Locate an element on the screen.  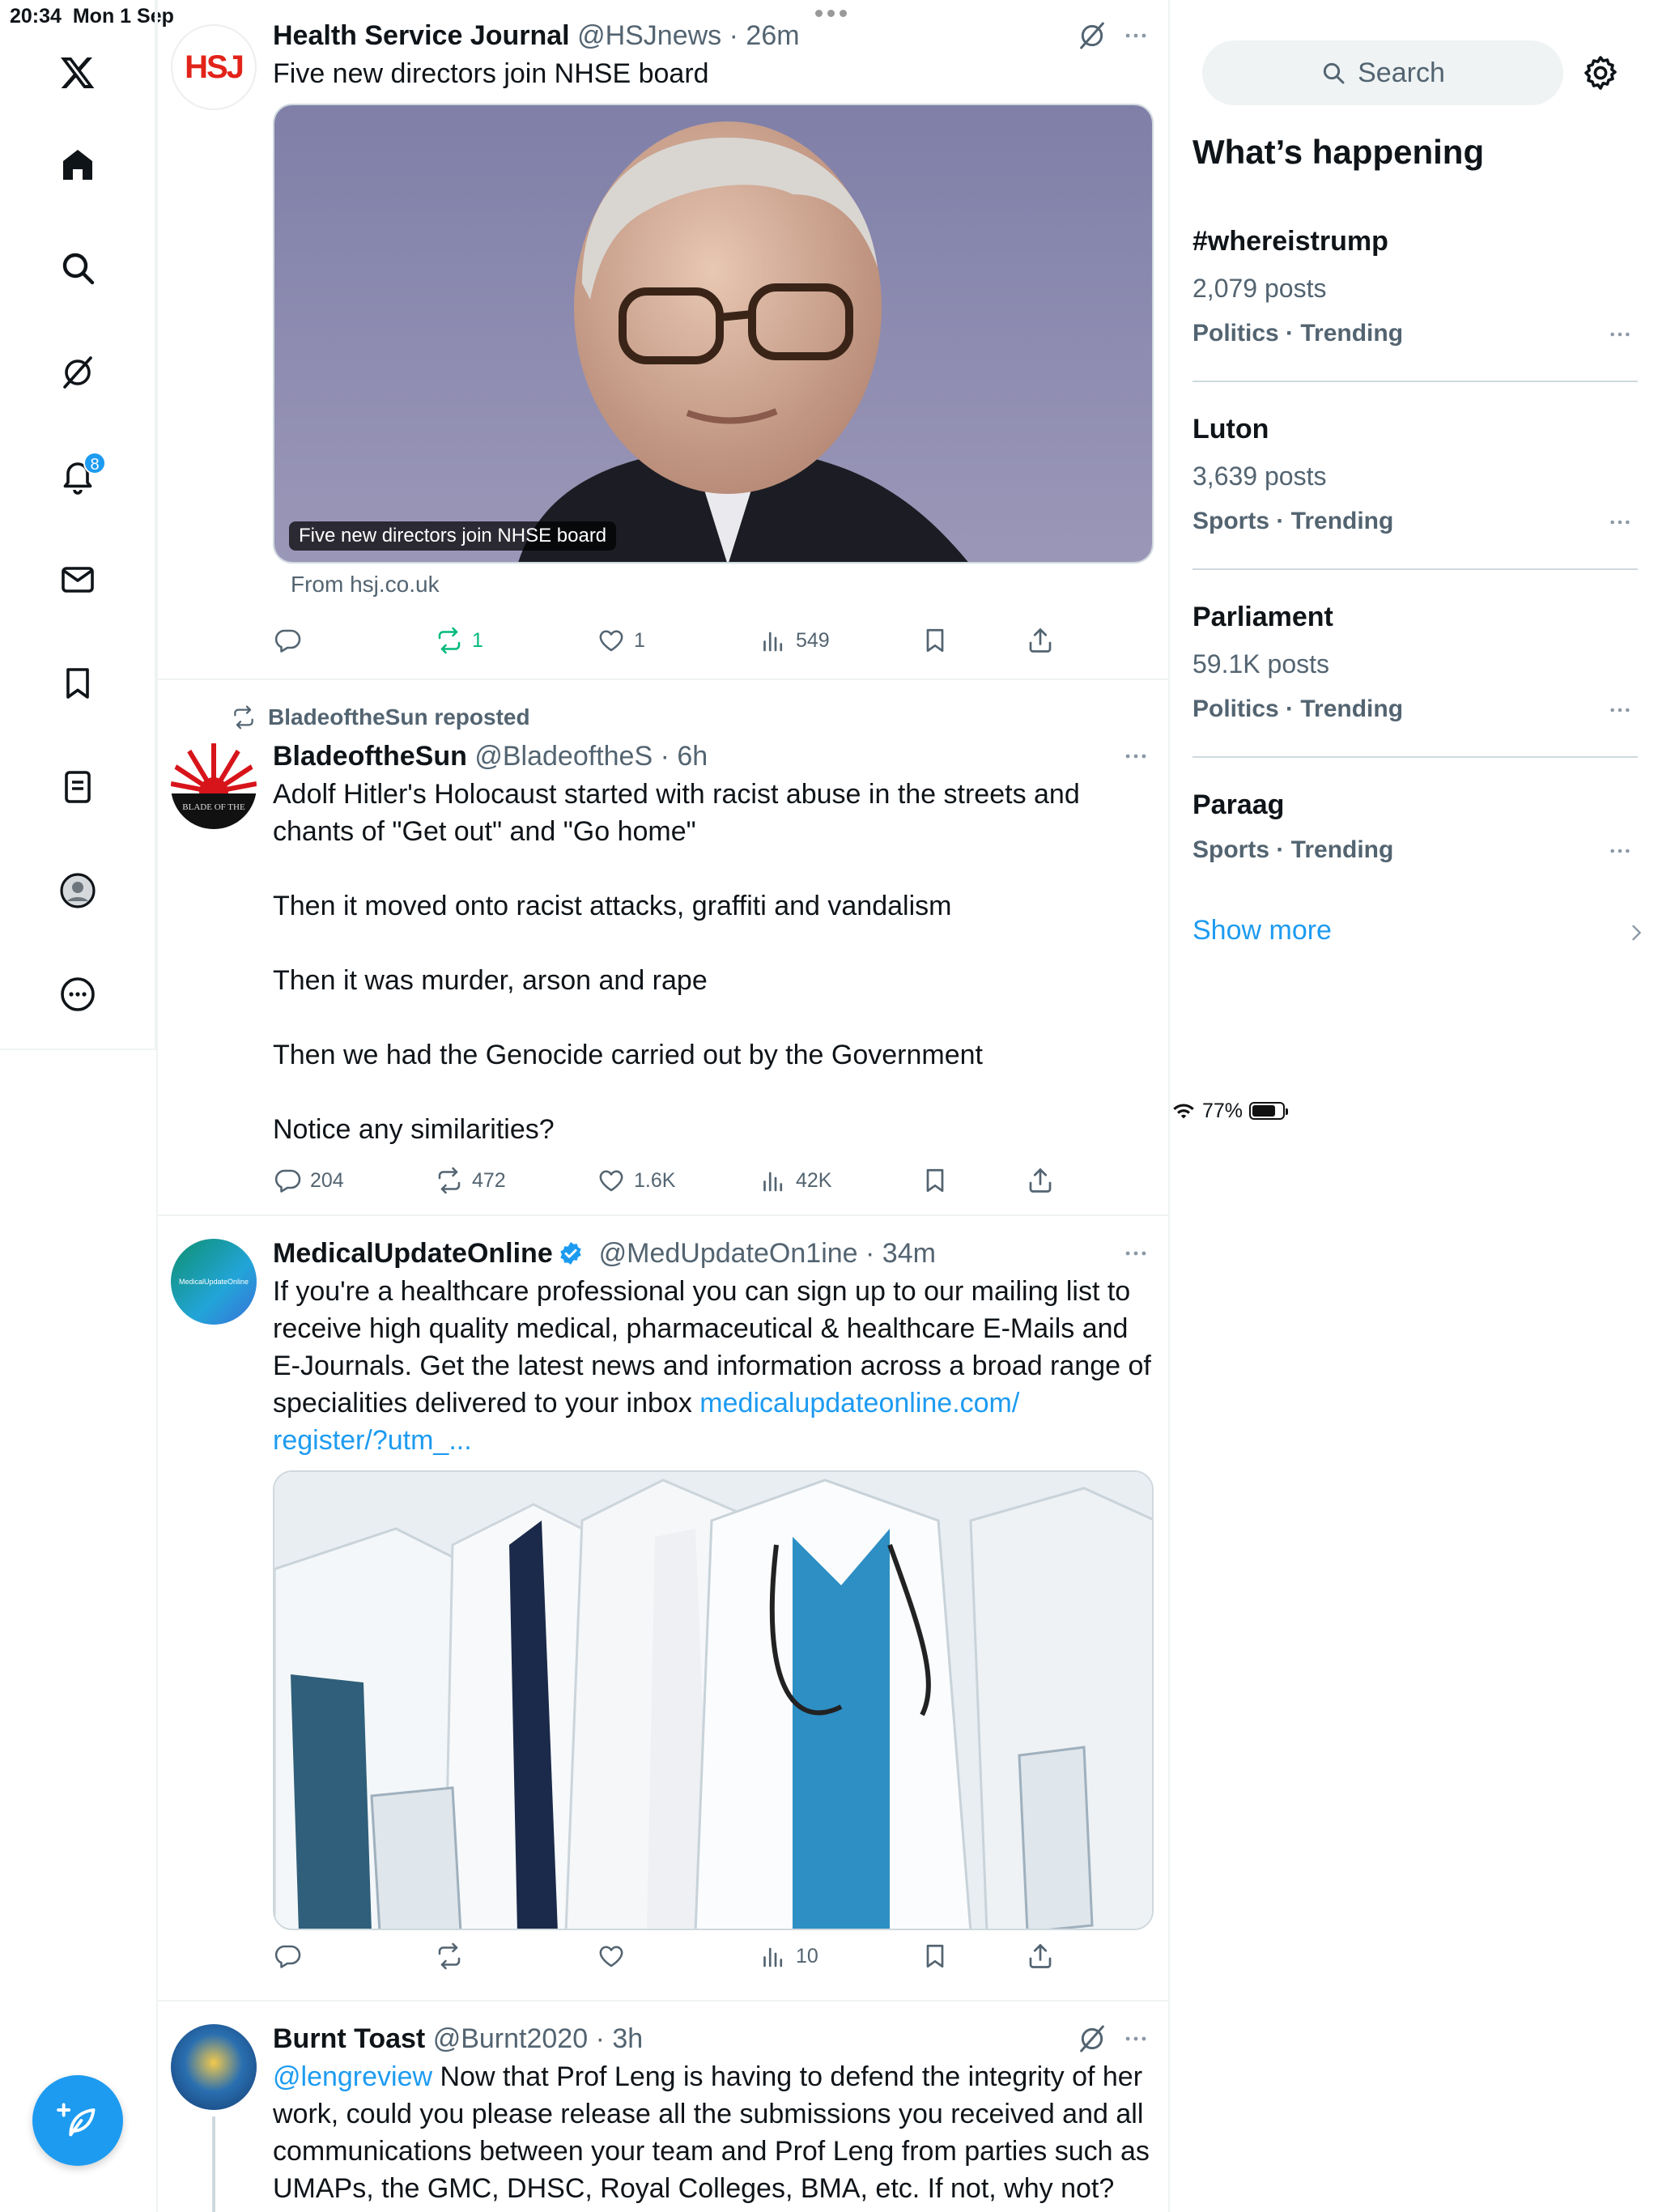
home-icon is located at coordinates (77, 165).